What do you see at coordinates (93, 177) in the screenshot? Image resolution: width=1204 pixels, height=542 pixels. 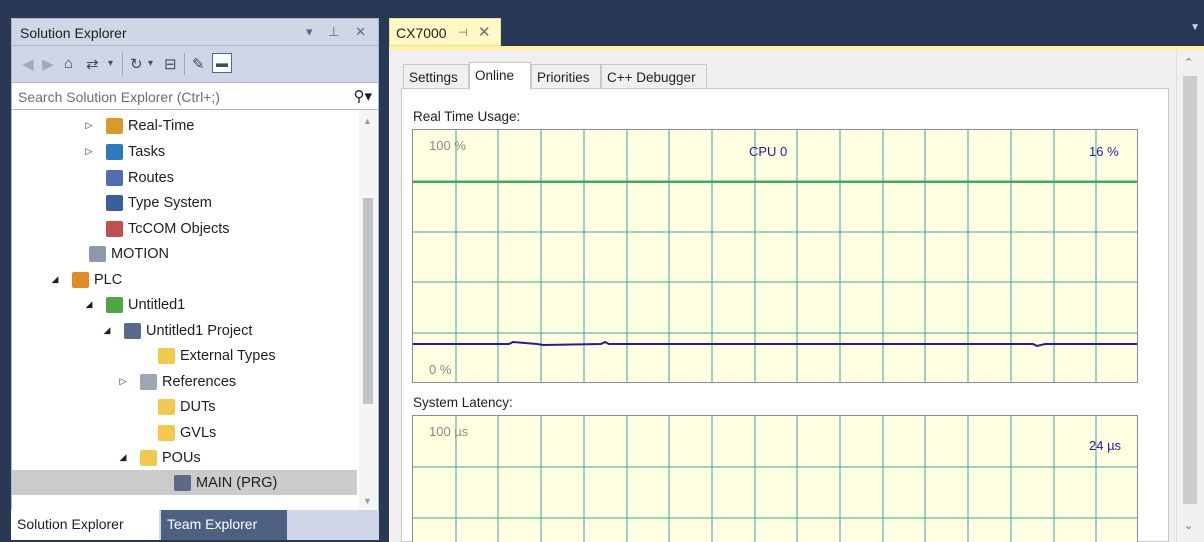 I see `tree-node: Routes` at bounding box center [93, 177].